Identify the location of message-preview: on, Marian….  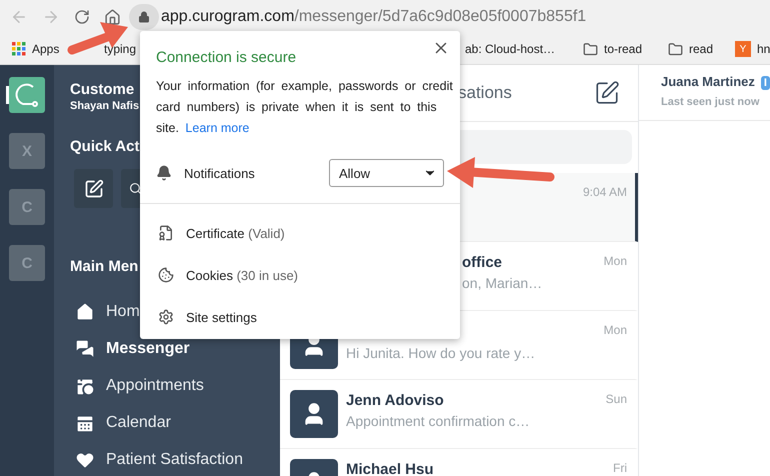
(502, 283).